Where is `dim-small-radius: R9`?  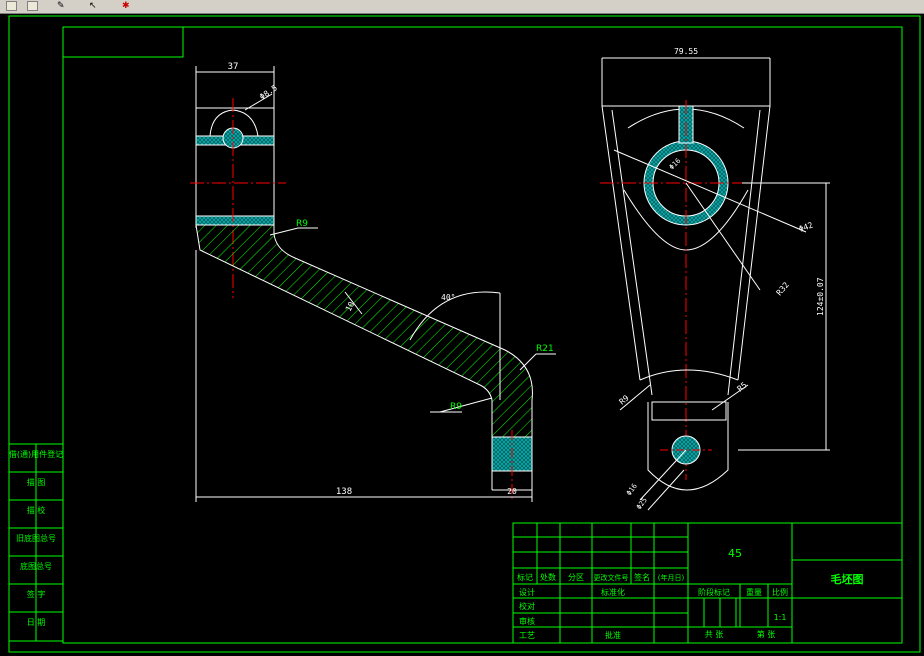
dim-small-radius: R9 is located at coordinates (624, 399).